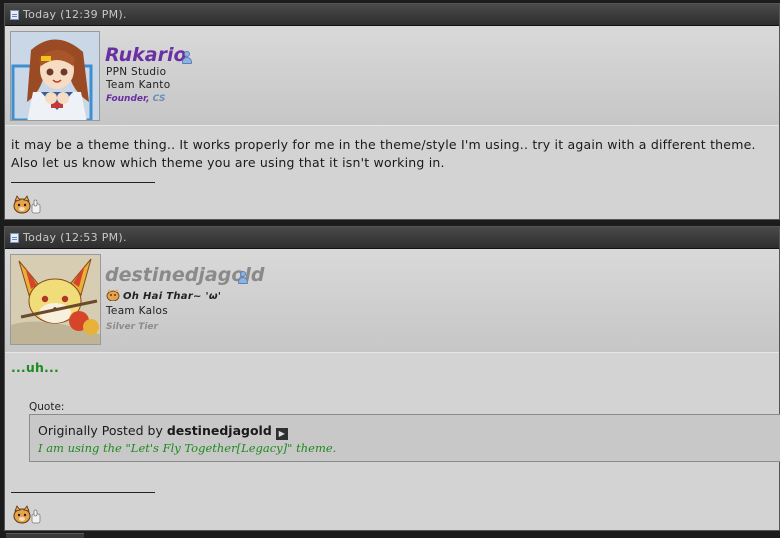 The height and width of the screenshot is (538, 780). Describe the element at coordinates (45, 535) in the screenshot. I see `next-post-header-edge` at that location.